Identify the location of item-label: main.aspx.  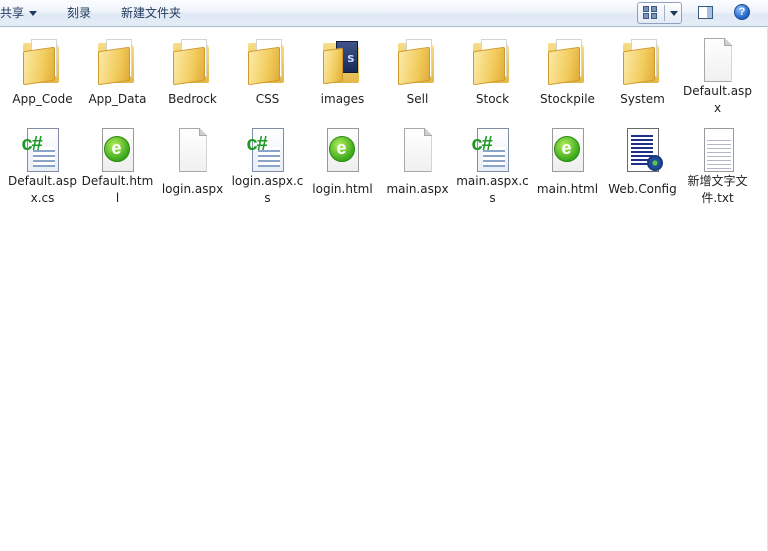
(417, 189).